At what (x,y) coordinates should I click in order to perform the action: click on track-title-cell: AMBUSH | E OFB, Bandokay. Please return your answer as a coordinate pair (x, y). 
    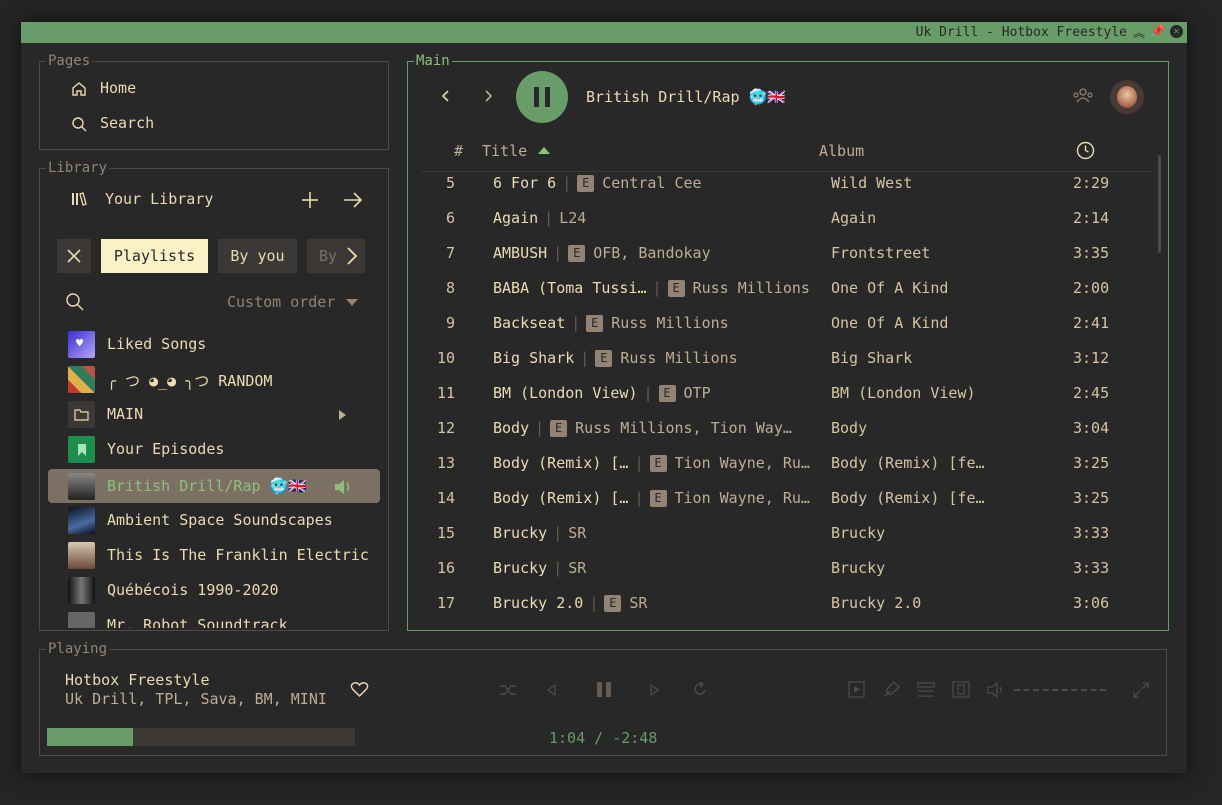
    Looking at the image, I should click on (655, 253).